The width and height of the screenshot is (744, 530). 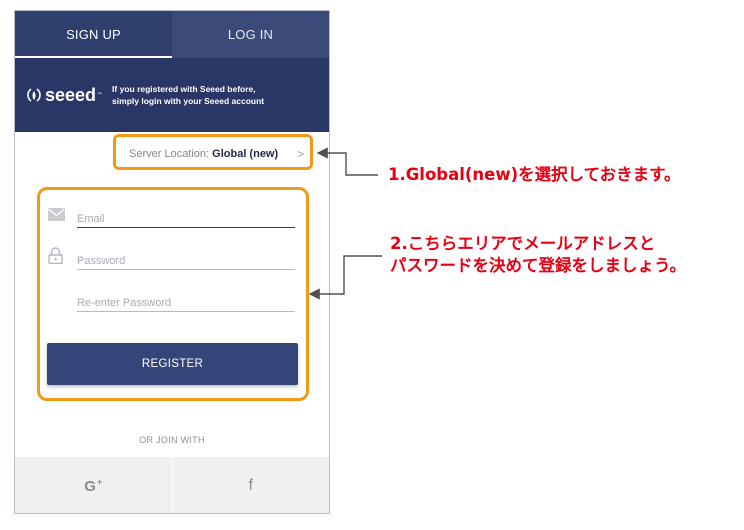 What do you see at coordinates (523, 243) in the screenshot?
I see `annotation-step-2-line1: 2.こちらエリアでメールアドレスと` at bounding box center [523, 243].